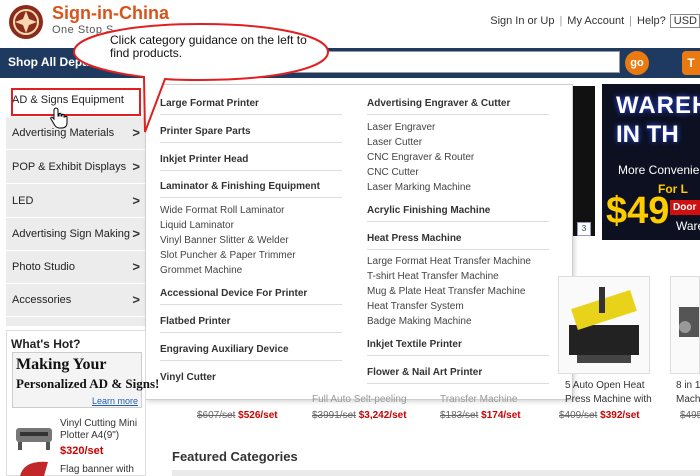  What do you see at coordinates (478, 400) in the screenshot?
I see `product-title: Transfer Machine` at bounding box center [478, 400].